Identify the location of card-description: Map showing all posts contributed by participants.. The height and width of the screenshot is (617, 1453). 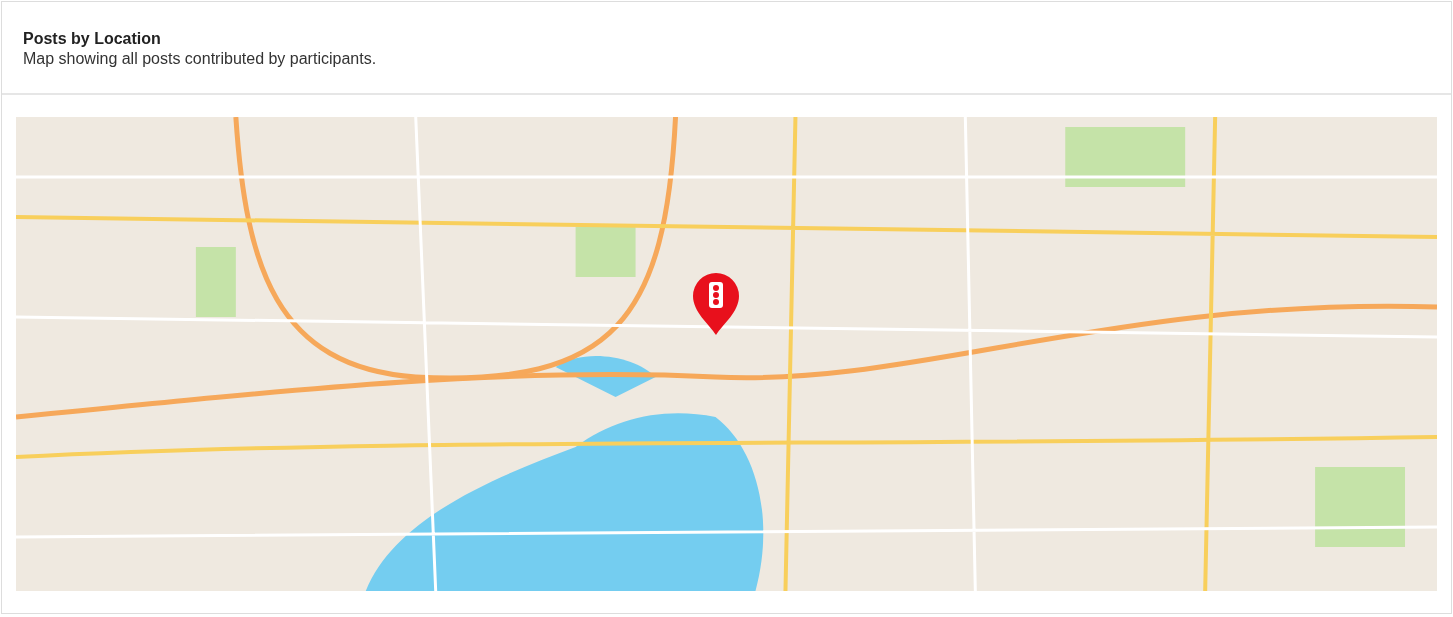
(200, 59).